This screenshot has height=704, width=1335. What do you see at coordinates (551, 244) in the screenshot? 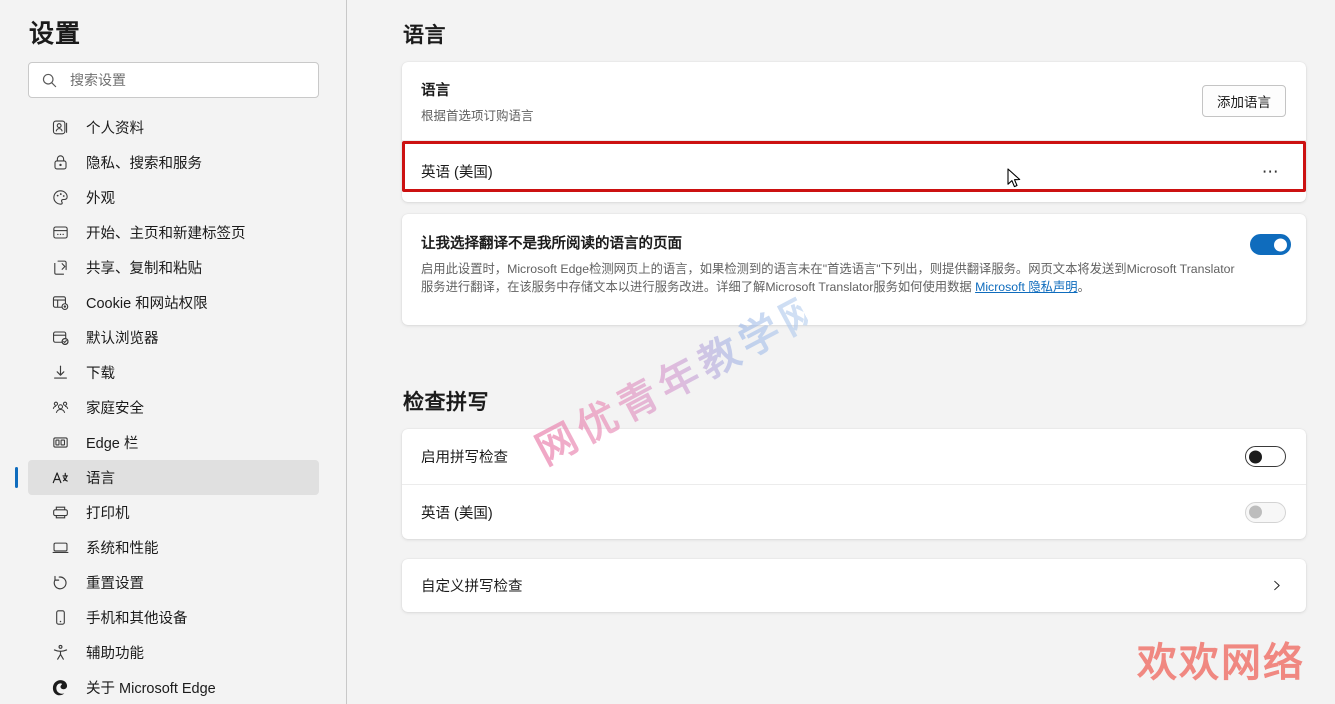
I see `translate-setting-title: 让我选择翻译不是我所阅读的语言的页面` at bounding box center [551, 244].